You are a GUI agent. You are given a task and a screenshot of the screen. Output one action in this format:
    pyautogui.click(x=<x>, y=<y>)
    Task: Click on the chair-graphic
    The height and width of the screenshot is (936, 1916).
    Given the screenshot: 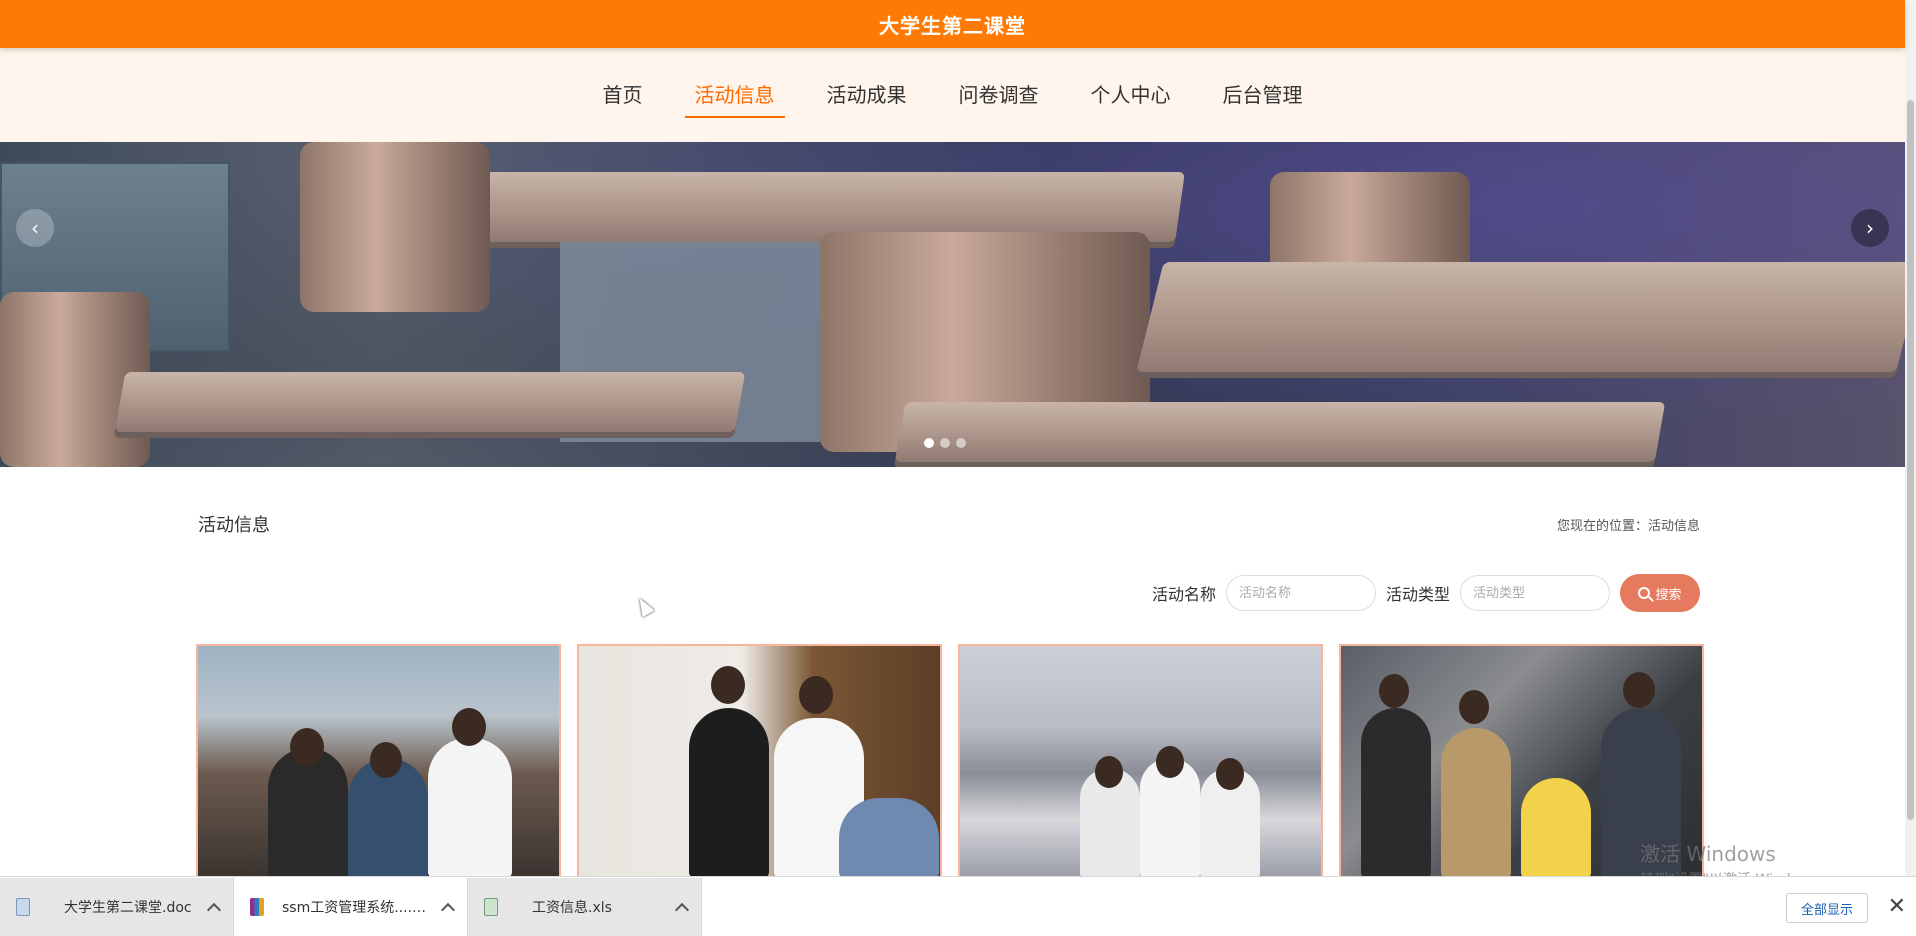 What is the action you would take?
    pyautogui.click(x=395, y=227)
    